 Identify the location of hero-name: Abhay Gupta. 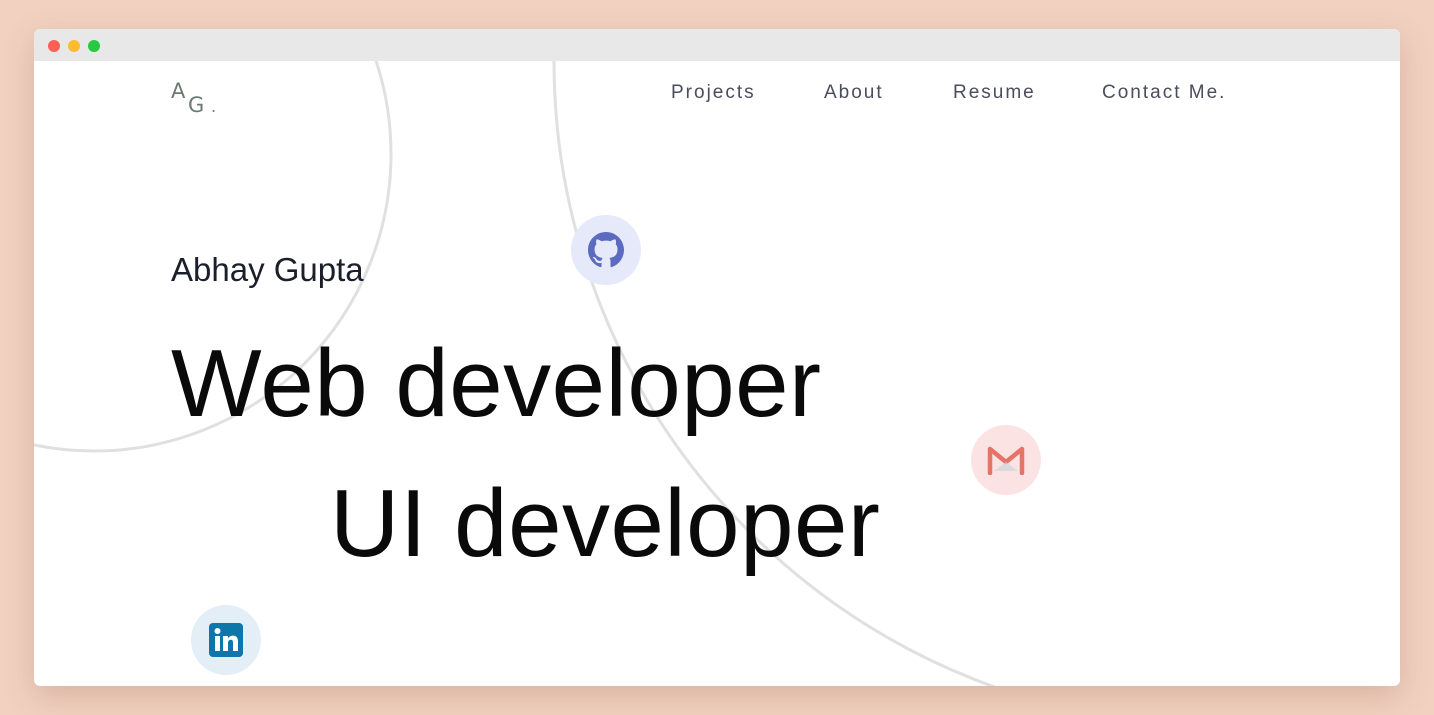
(267, 269).